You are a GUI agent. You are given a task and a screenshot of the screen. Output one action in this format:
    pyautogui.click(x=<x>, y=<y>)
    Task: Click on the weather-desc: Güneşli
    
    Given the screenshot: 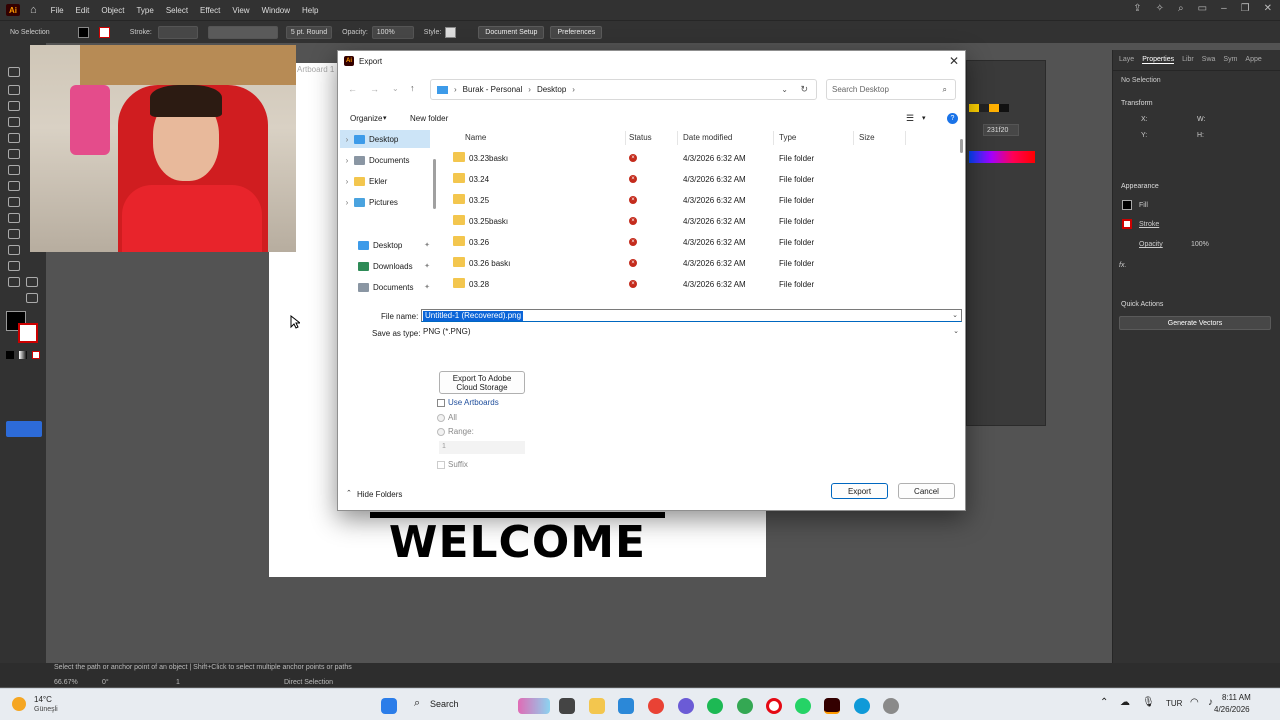 What is the action you would take?
    pyautogui.click(x=46, y=709)
    